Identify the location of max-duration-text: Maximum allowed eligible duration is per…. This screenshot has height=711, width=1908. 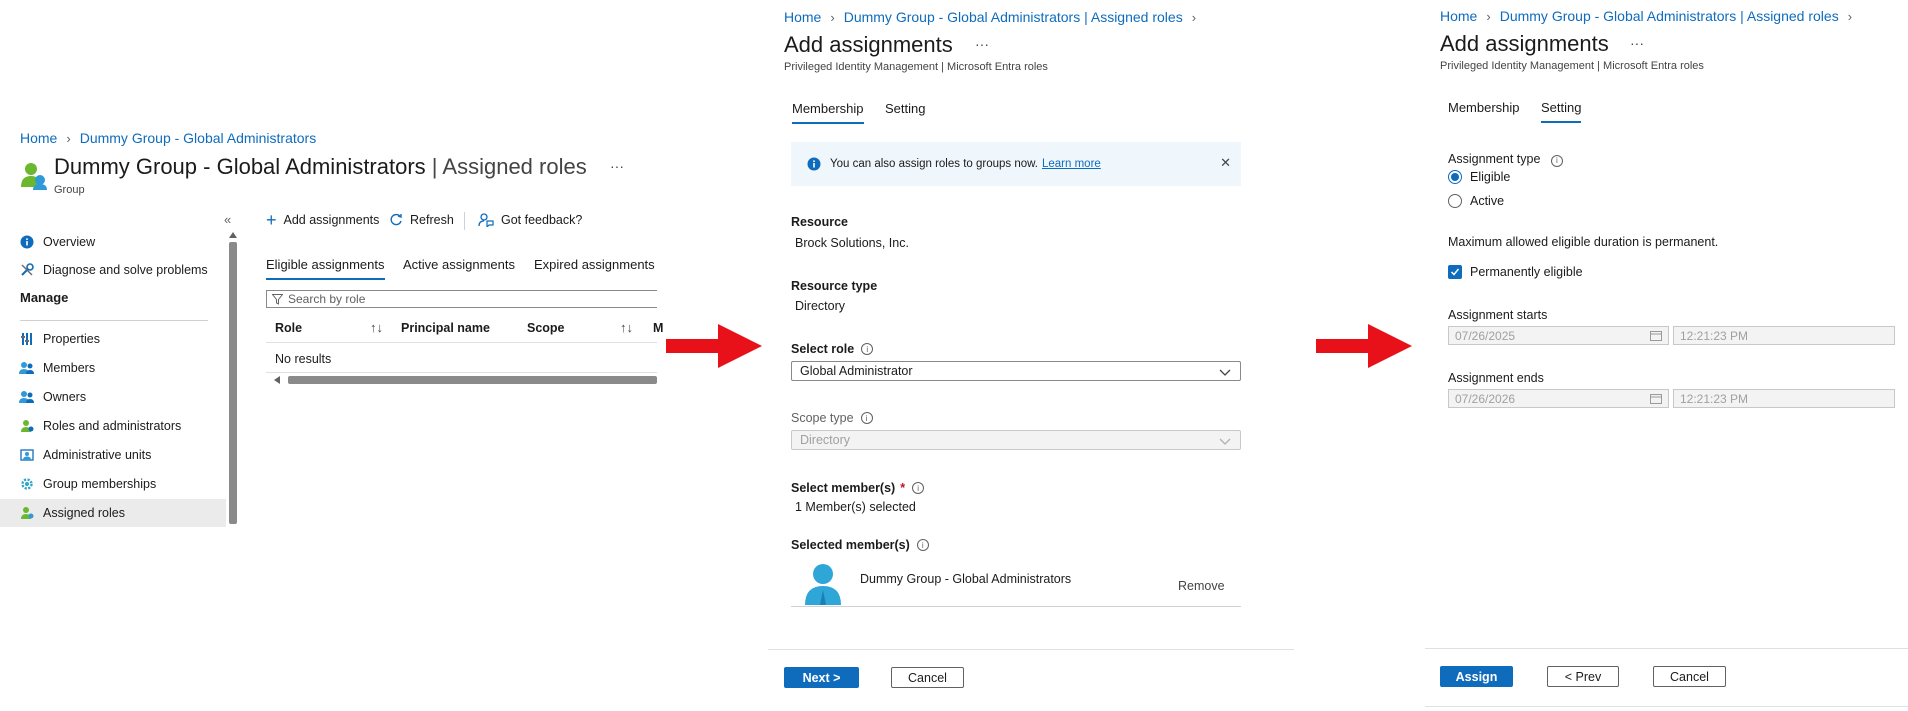
(1583, 242).